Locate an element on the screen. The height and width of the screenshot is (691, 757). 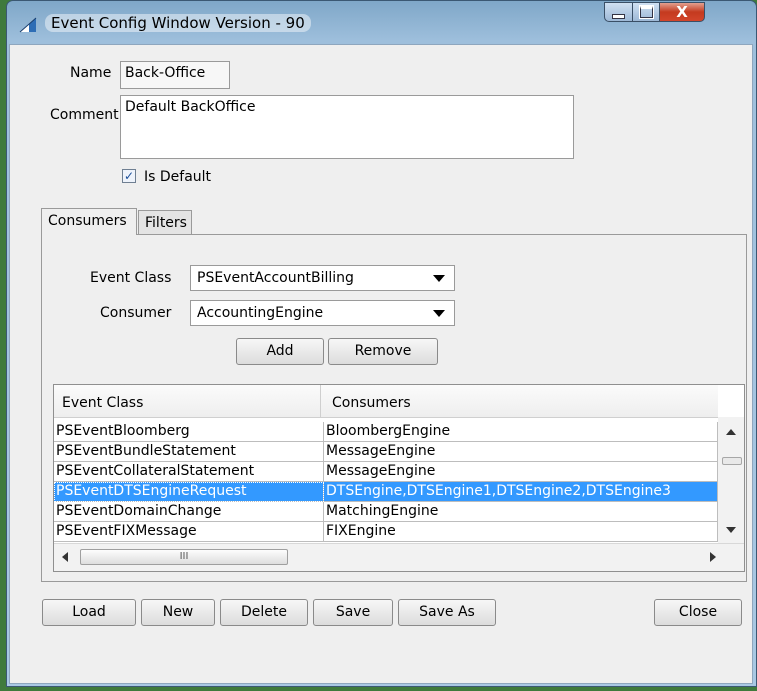
comment-field: Default BackOffice is located at coordinates (347, 127).